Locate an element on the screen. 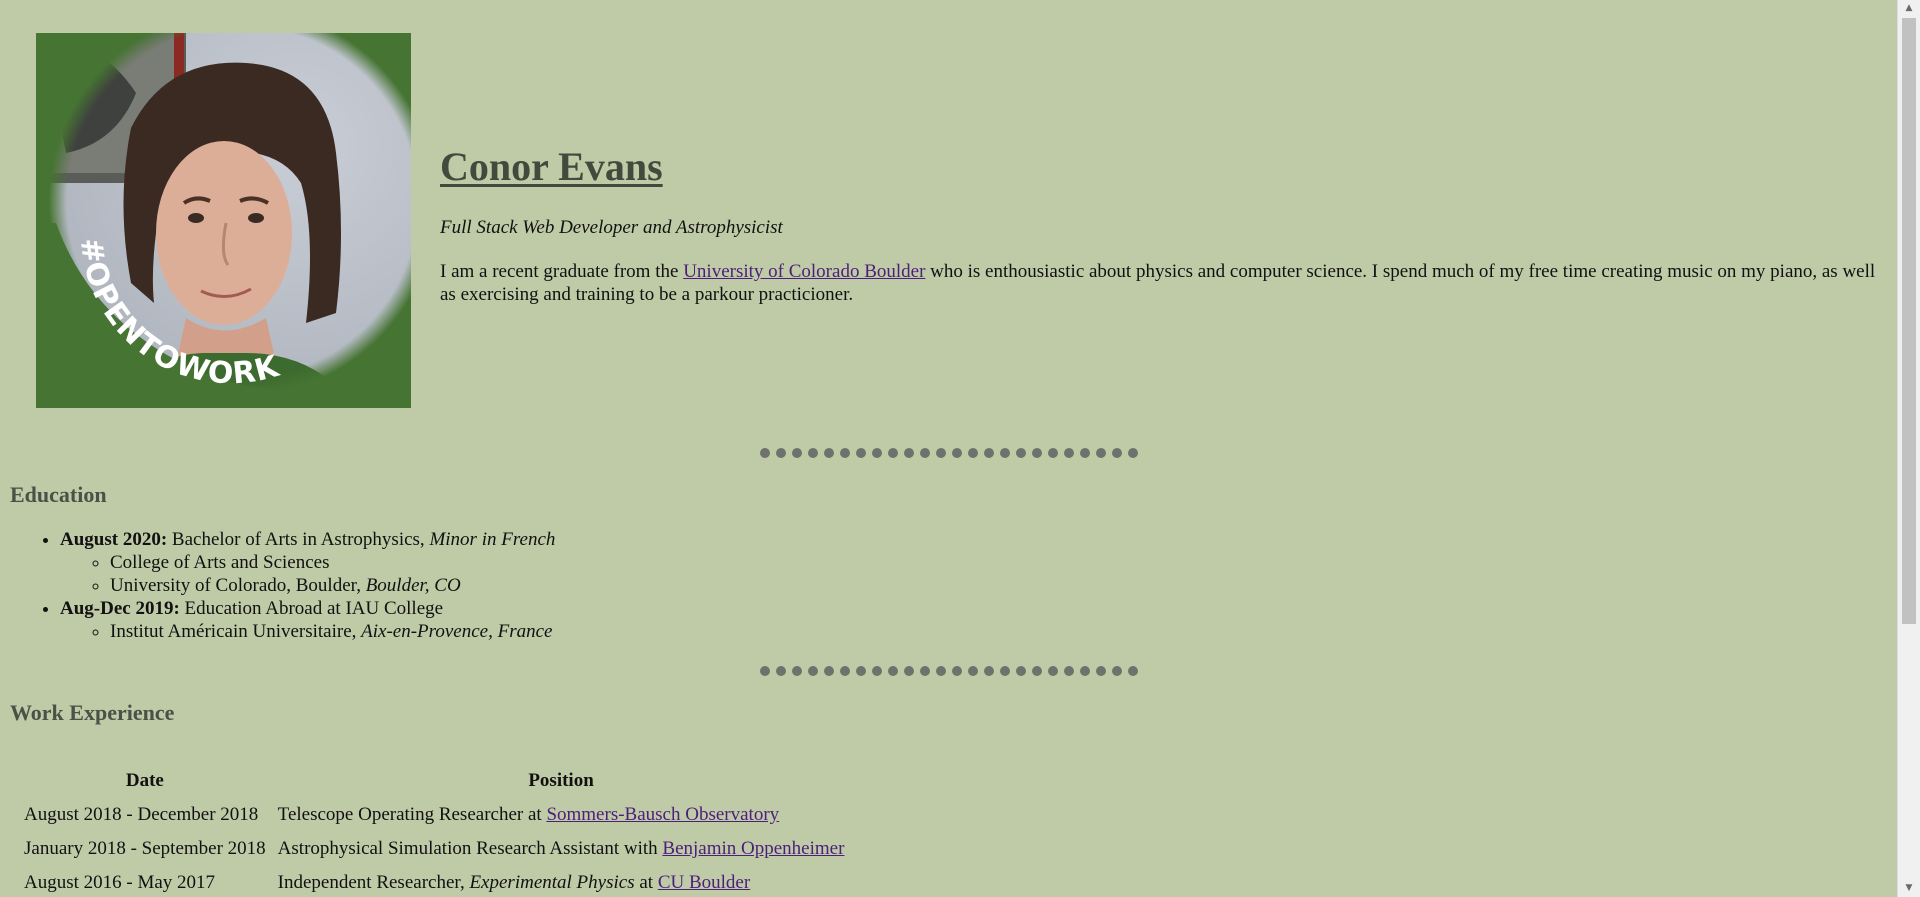 This screenshot has height=897, width=1920. education-text: Education Abroad at IAU College is located at coordinates (311, 608).